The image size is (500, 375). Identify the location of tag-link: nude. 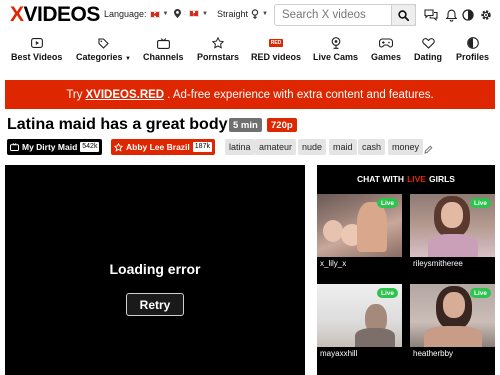
(312, 147).